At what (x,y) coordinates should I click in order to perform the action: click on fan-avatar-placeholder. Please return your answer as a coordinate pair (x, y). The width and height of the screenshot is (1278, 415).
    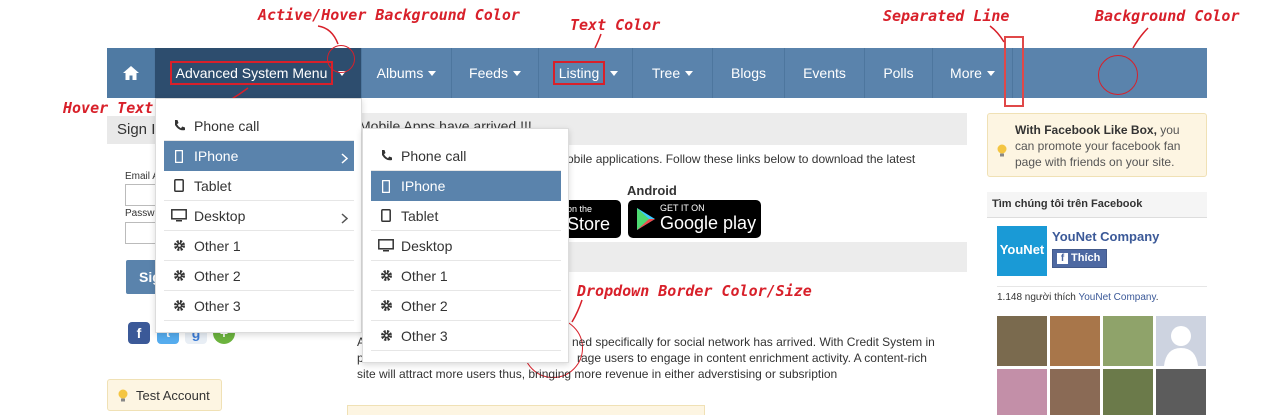
    Looking at the image, I should click on (1181, 341).